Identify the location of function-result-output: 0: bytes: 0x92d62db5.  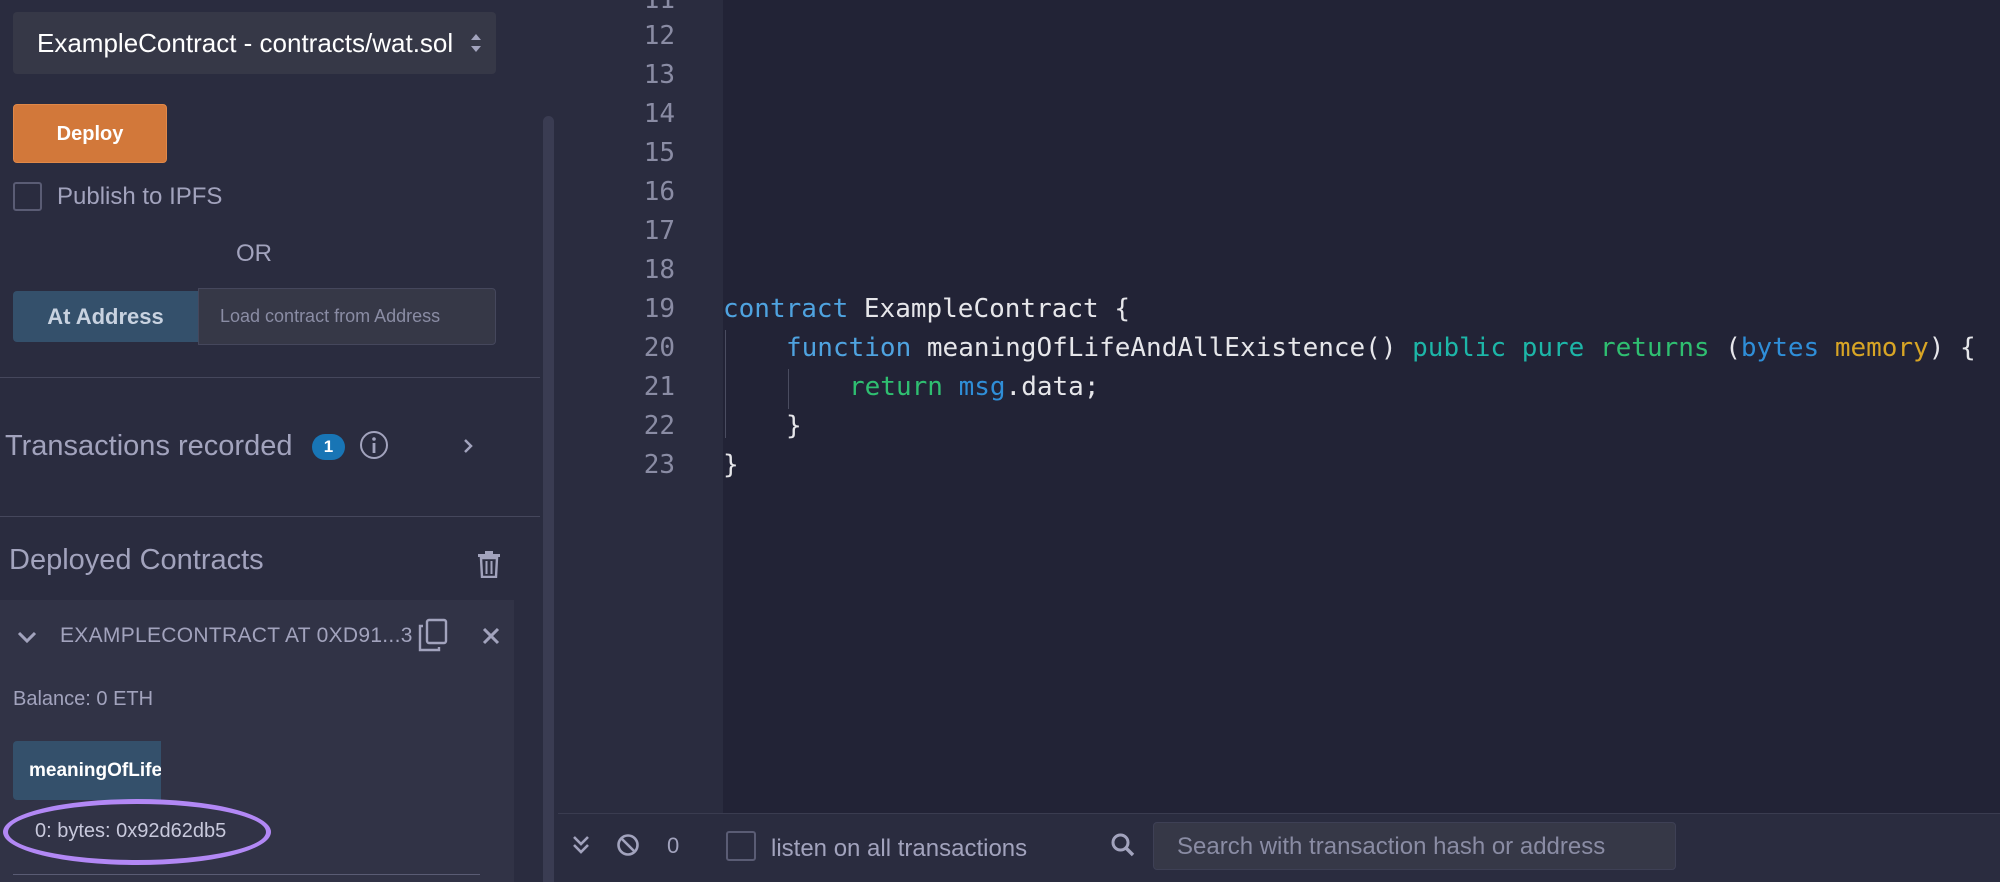
(131, 831).